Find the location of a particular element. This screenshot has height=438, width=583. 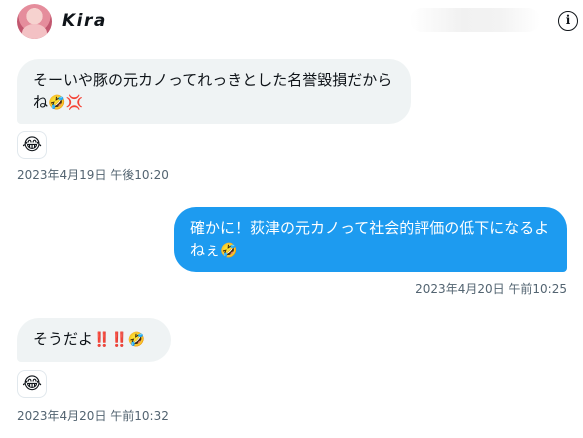

message-text: ねぇ🤣 is located at coordinates (214, 250).